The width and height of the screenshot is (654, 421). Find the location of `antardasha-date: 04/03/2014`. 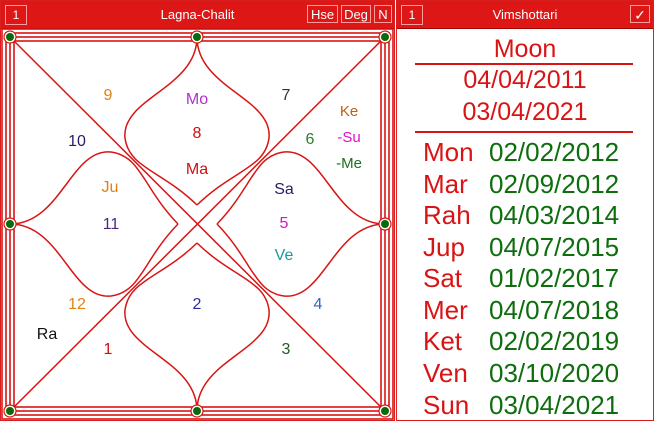

antardasha-date: 04/03/2014 is located at coordinates (554, 215).